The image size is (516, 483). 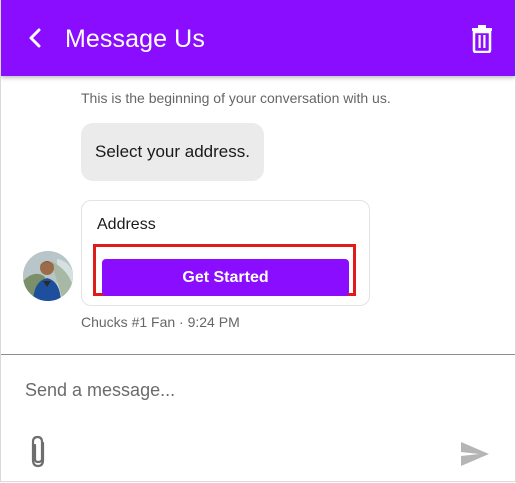 I want to click on card-title: Address, so click(x=126, y=224).